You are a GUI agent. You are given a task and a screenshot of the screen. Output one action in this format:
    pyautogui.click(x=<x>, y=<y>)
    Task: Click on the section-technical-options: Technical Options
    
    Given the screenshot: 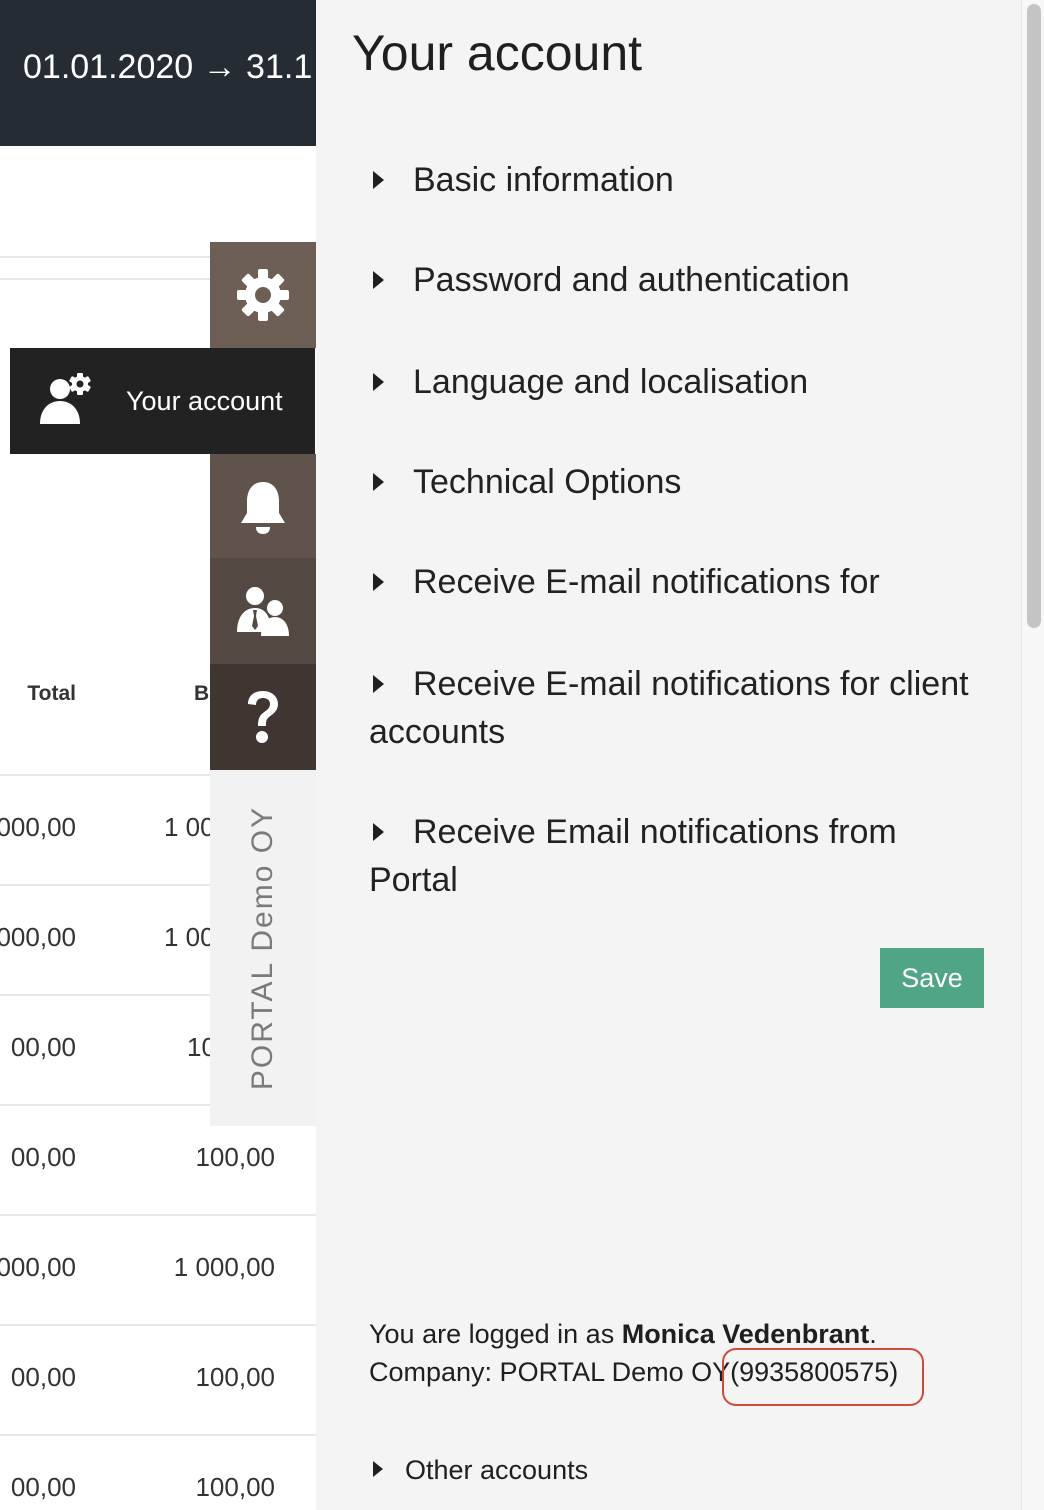 What is the action you would take?
    pyautogui.click(x=669, y=482)
    